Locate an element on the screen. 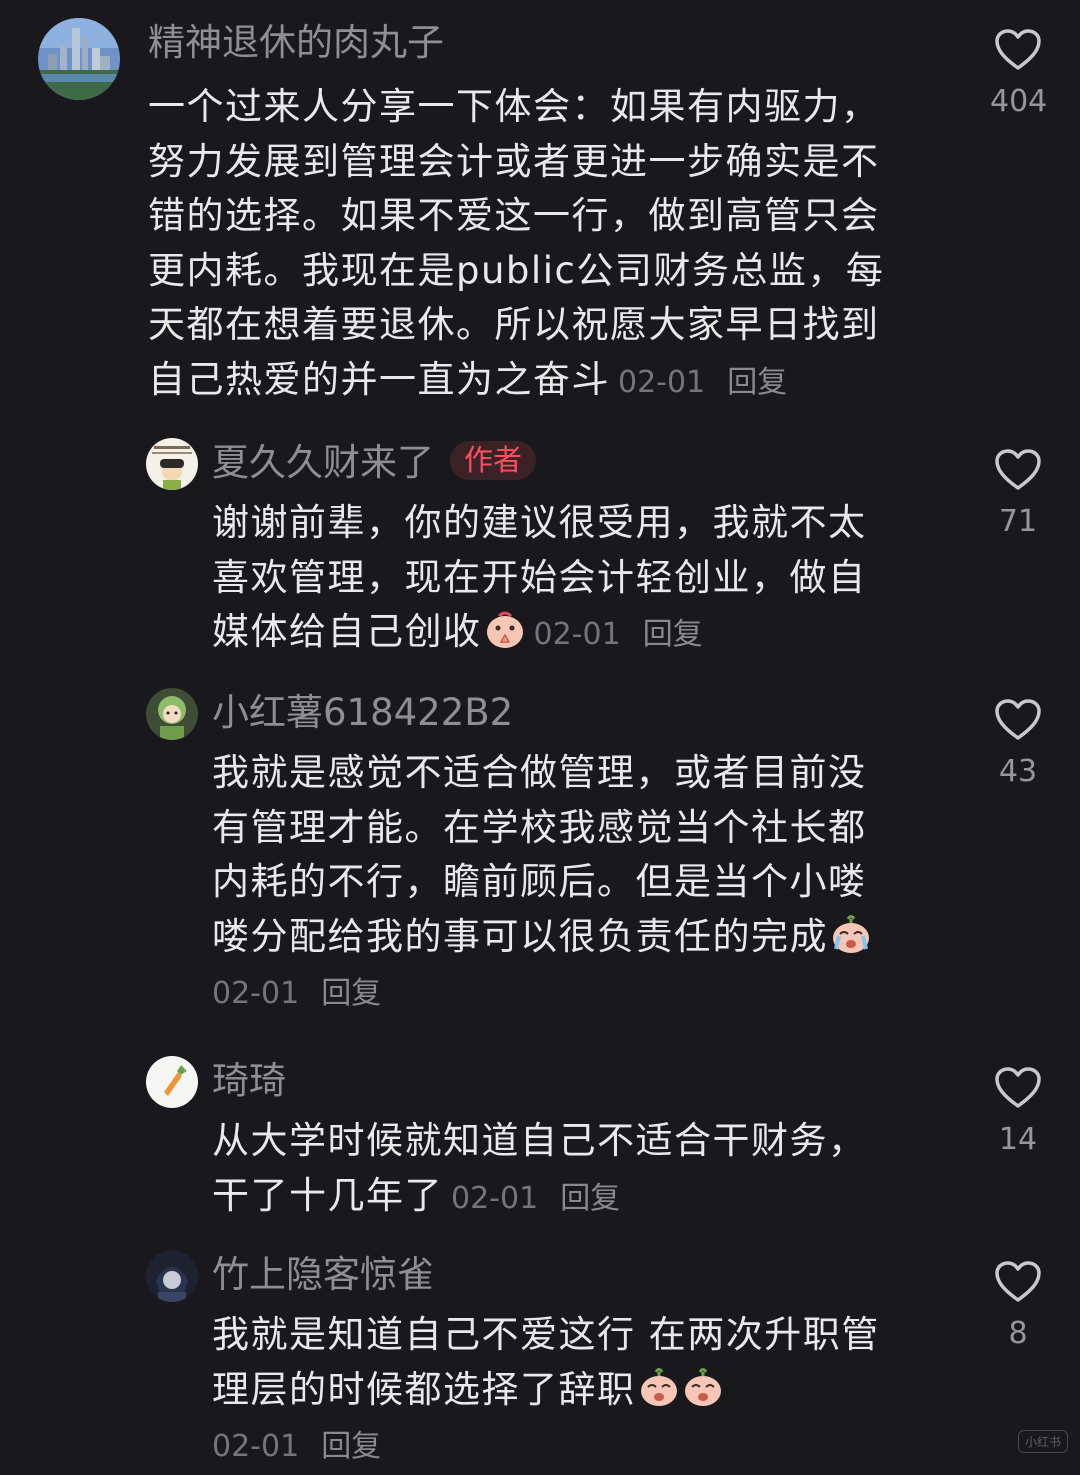 The width and height of the screenshot is (1080, 1475). username: 竹上隐客惊雀 is located at coordinates (323, 1274).